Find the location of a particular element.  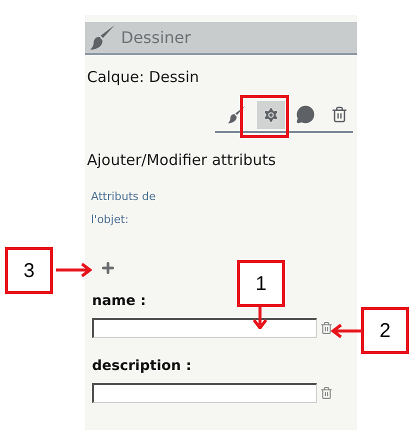

add-attribute-button is located at coordinates (108, 268).